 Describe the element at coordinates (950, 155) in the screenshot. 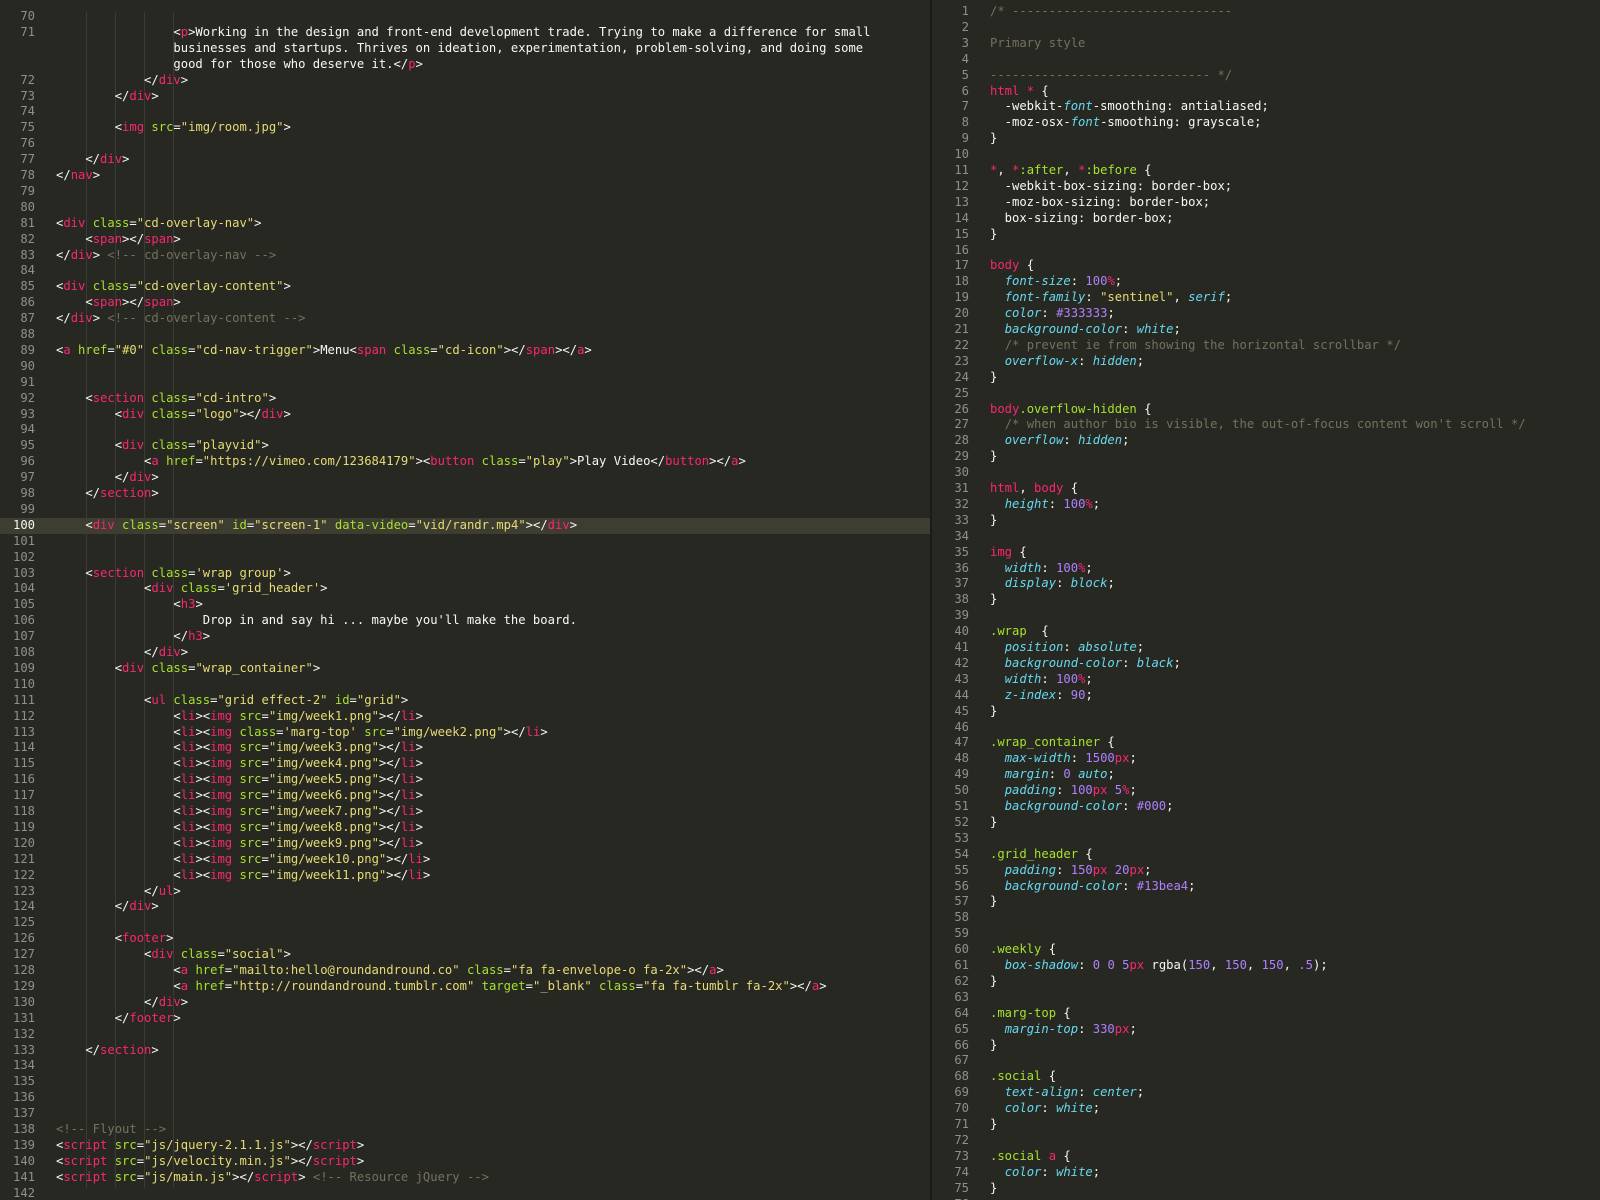

I see `line-number: 10` at that location.